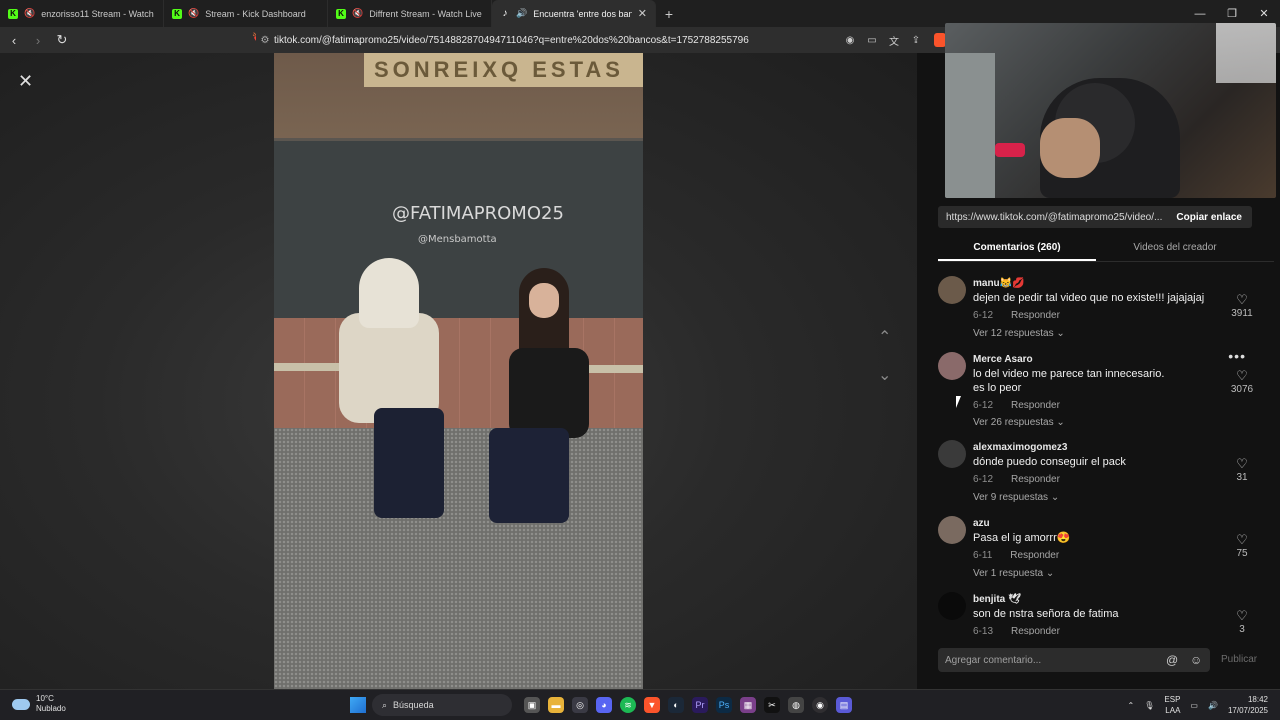 Image resolution: width=1280 pixels, height=720 pixels. Describe the element at coordinates (772, 705) in the screenshot. I see `capcut-icon: ✂` at that location.